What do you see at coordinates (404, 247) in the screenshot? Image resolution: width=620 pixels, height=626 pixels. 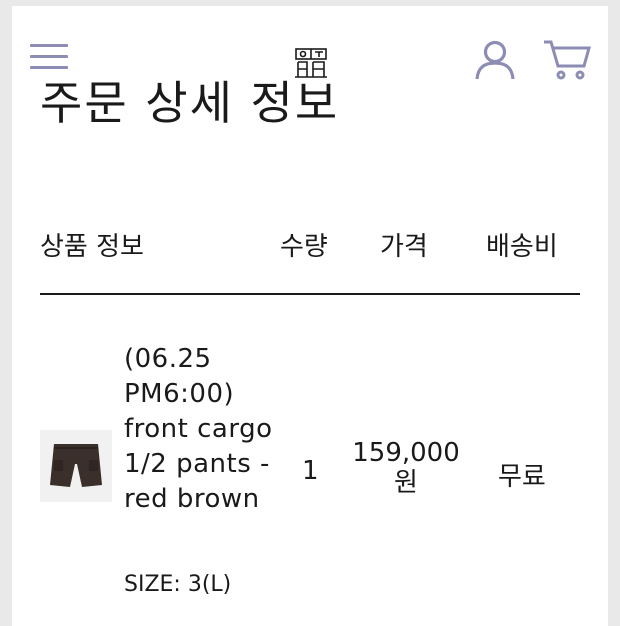 I see `column-header-price: 가격` at bounding box center [404, 247].